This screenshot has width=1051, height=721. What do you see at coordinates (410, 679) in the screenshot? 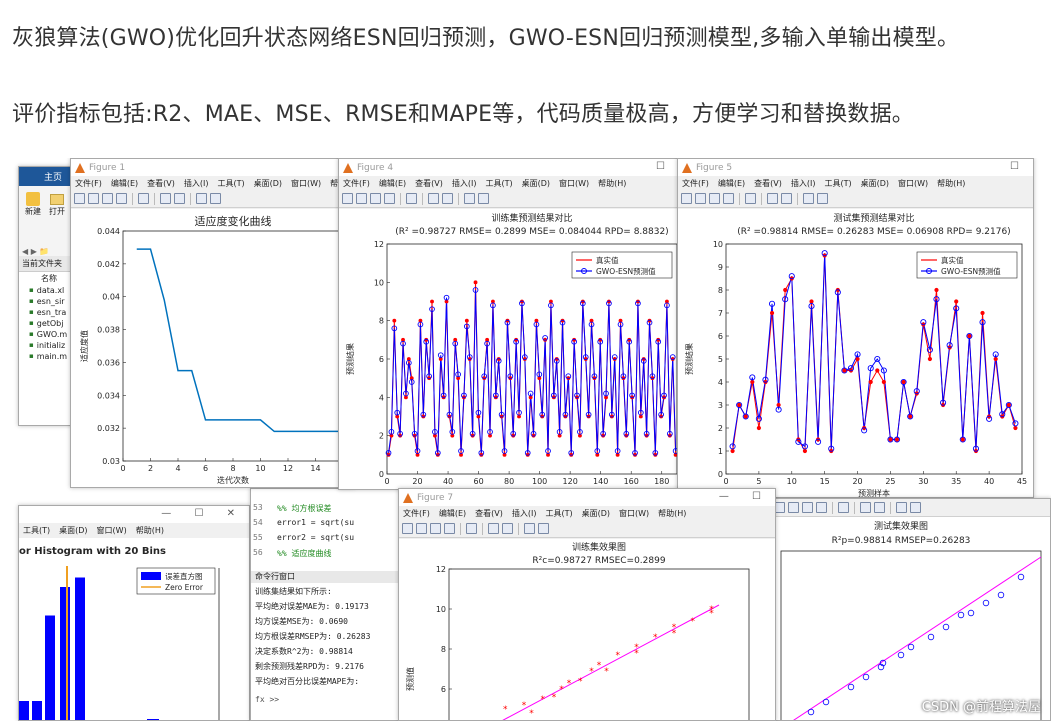
I see `y-axis-label: 预测值` at bounding box center [410, 679].